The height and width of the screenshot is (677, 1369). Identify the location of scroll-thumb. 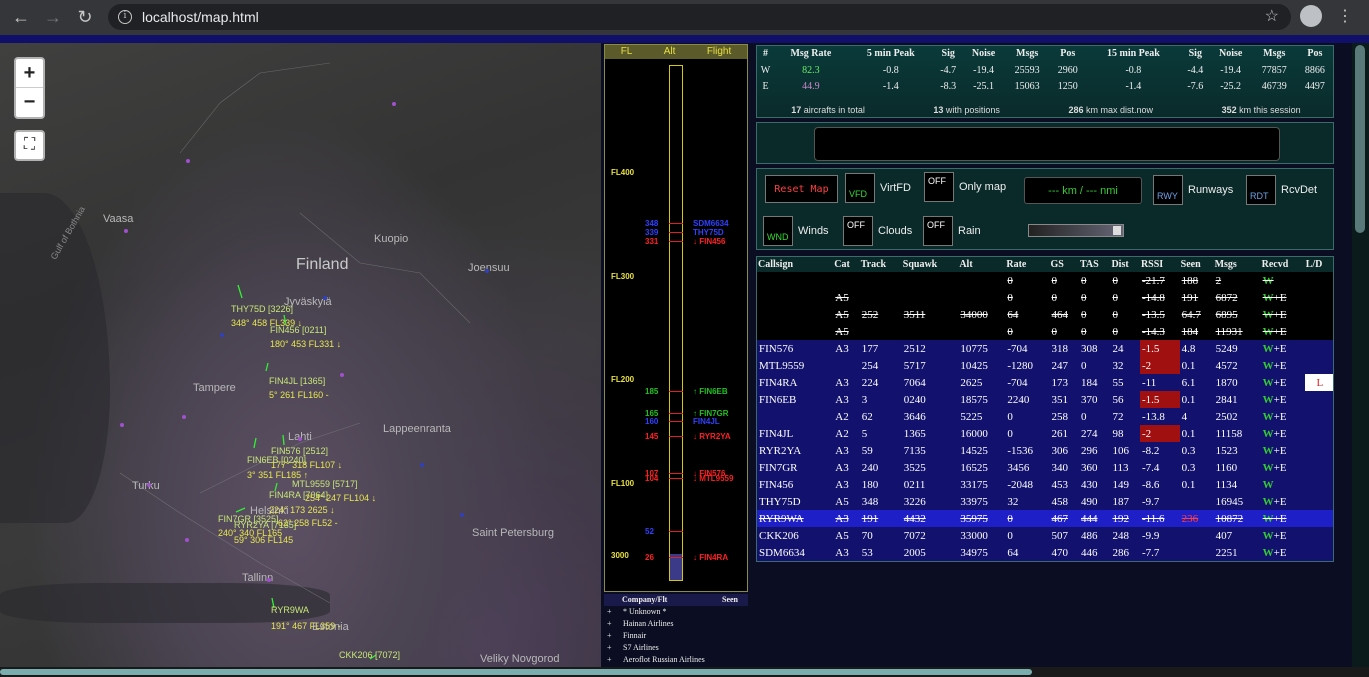
(1360, 139).